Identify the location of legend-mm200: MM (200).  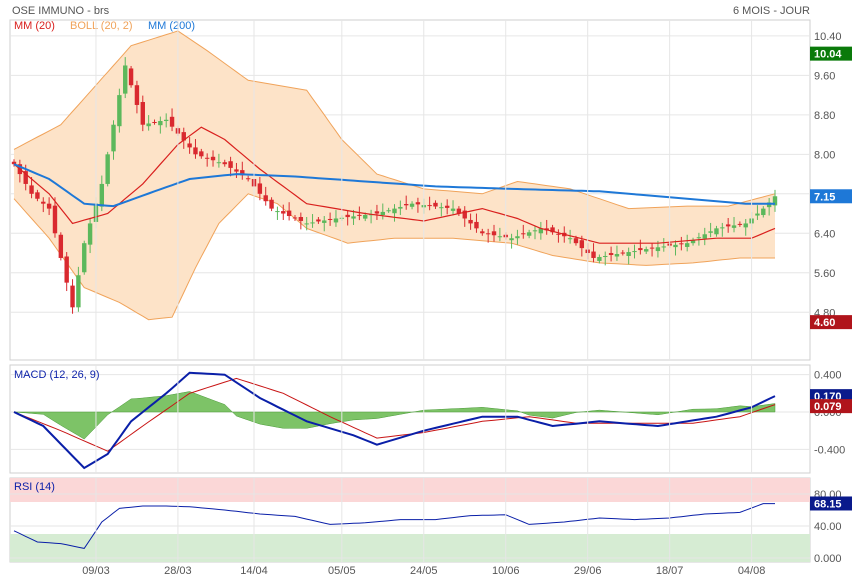
(171, 26).